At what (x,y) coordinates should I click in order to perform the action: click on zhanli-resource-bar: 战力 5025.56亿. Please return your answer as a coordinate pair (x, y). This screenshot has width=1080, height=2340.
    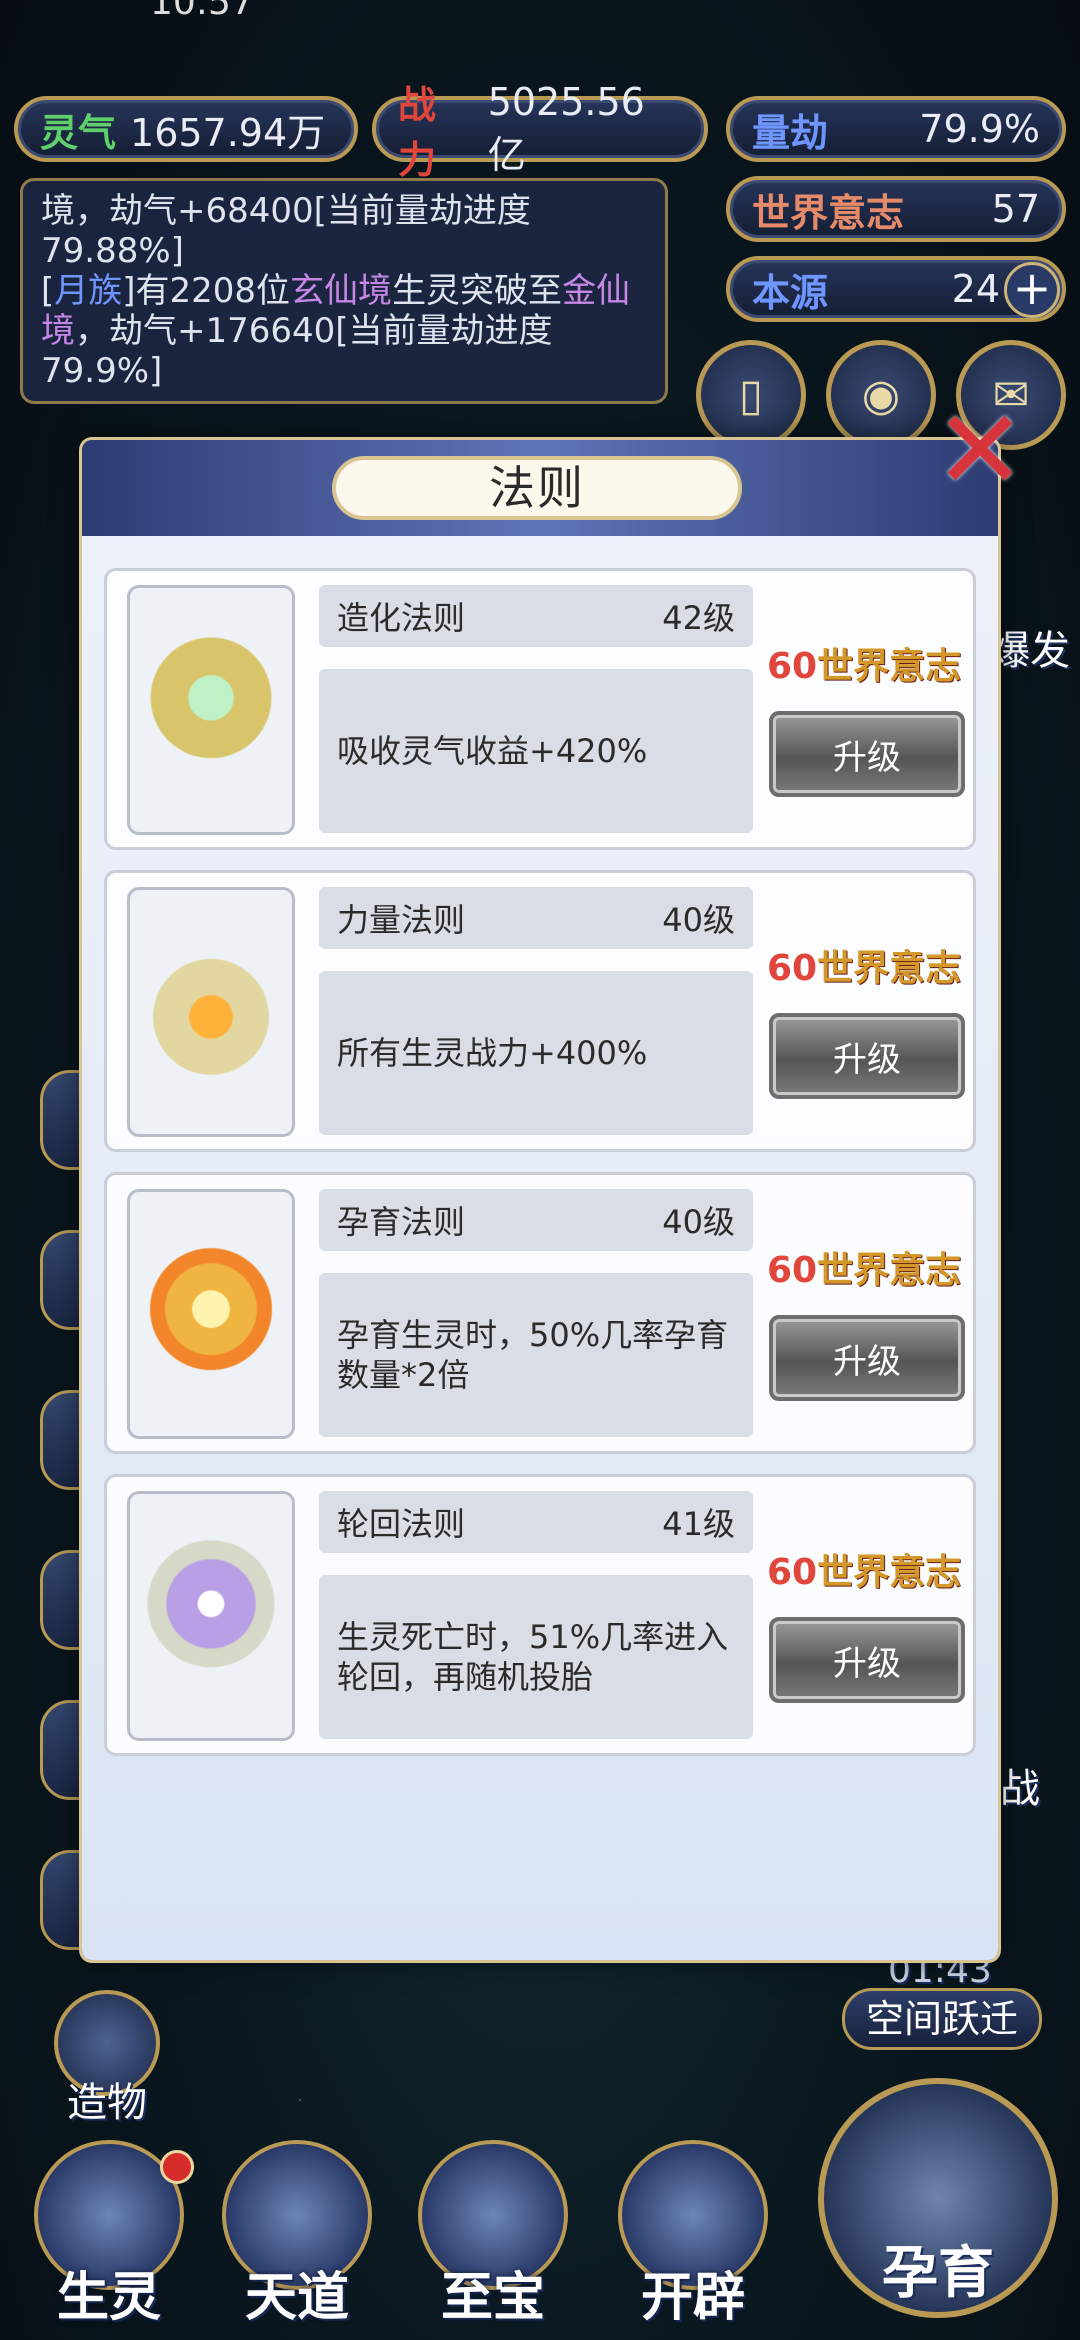
    Looking at the image, I should click on (540, 131).